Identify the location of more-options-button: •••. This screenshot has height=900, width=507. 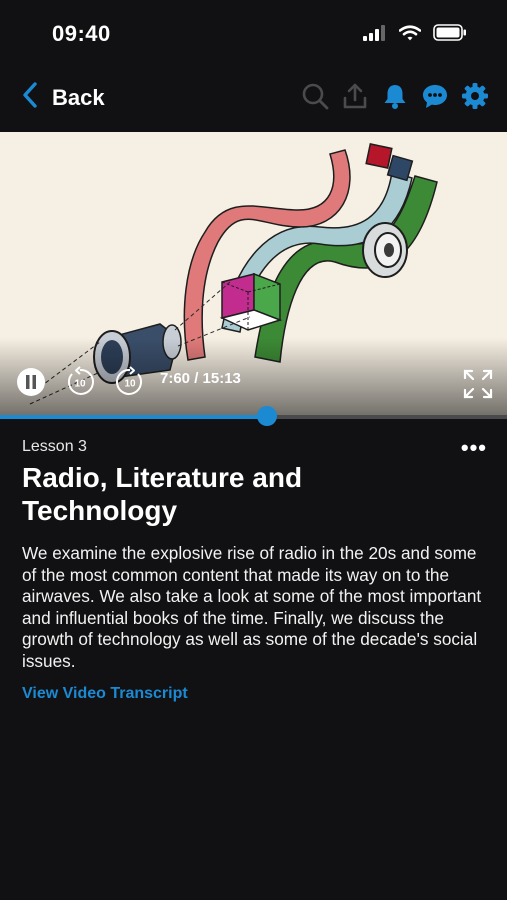
(474, 448).